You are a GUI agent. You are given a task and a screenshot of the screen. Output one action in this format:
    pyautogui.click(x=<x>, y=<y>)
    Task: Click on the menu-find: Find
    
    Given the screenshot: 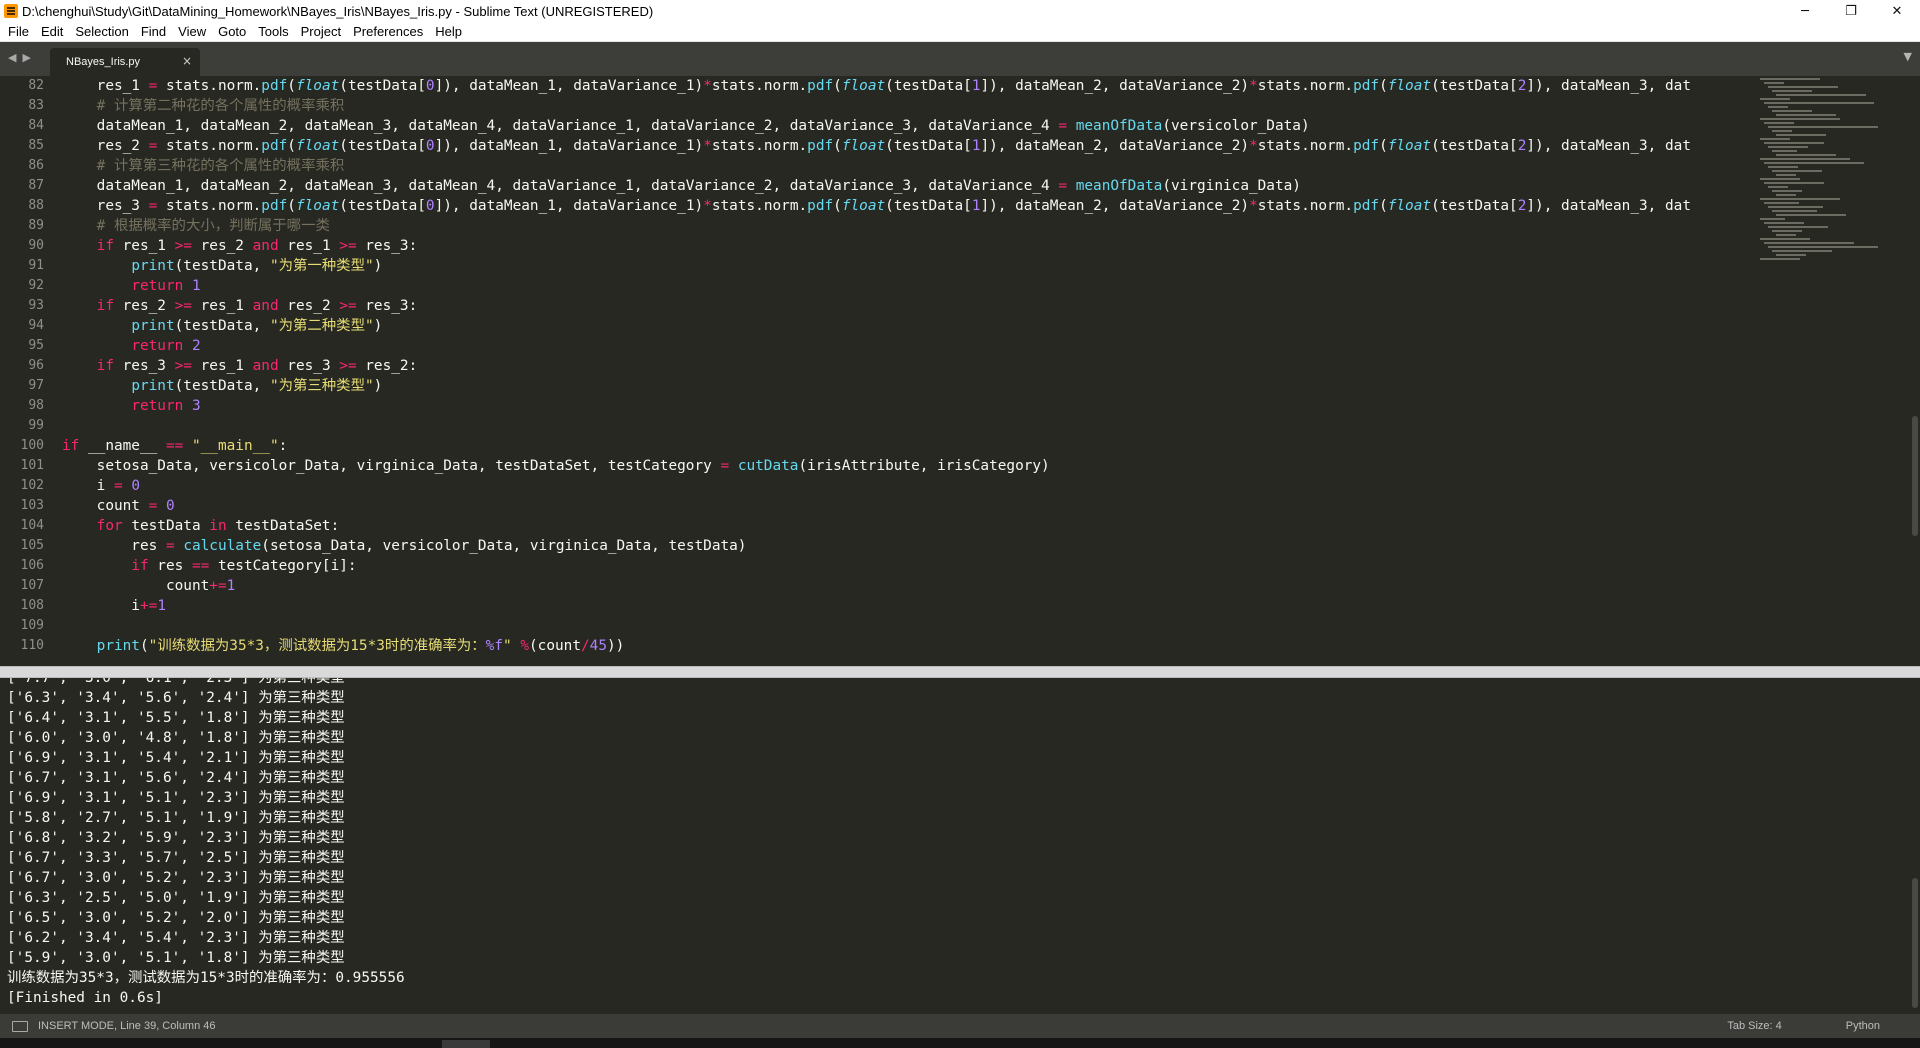 What is the action you would take?
    pyautogui.click(x=153, y=31)
    